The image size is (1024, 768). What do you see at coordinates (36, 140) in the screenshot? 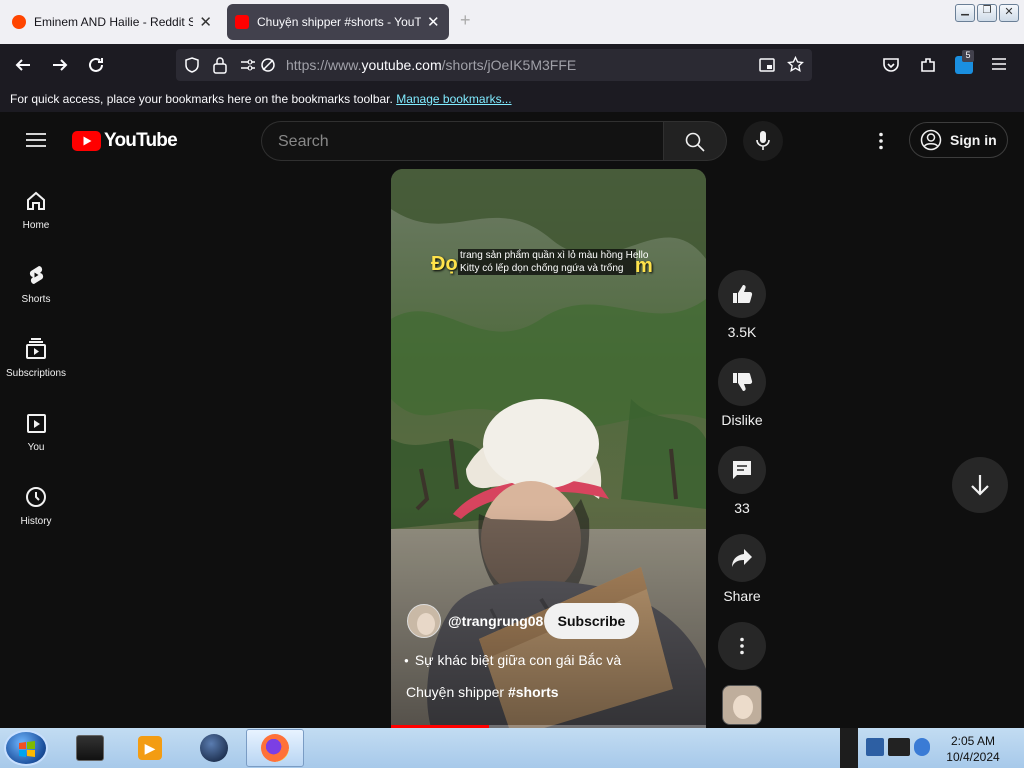
I see `guide-menu-icon` at bounding box center [36, 140].